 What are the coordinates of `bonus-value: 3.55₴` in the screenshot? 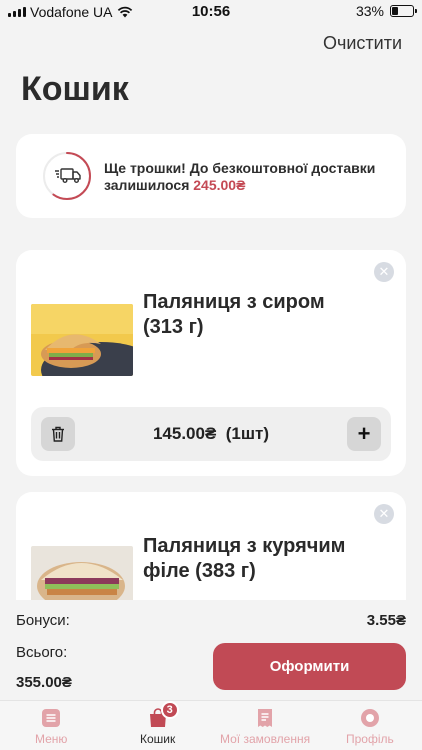 It's located at (386, 620).